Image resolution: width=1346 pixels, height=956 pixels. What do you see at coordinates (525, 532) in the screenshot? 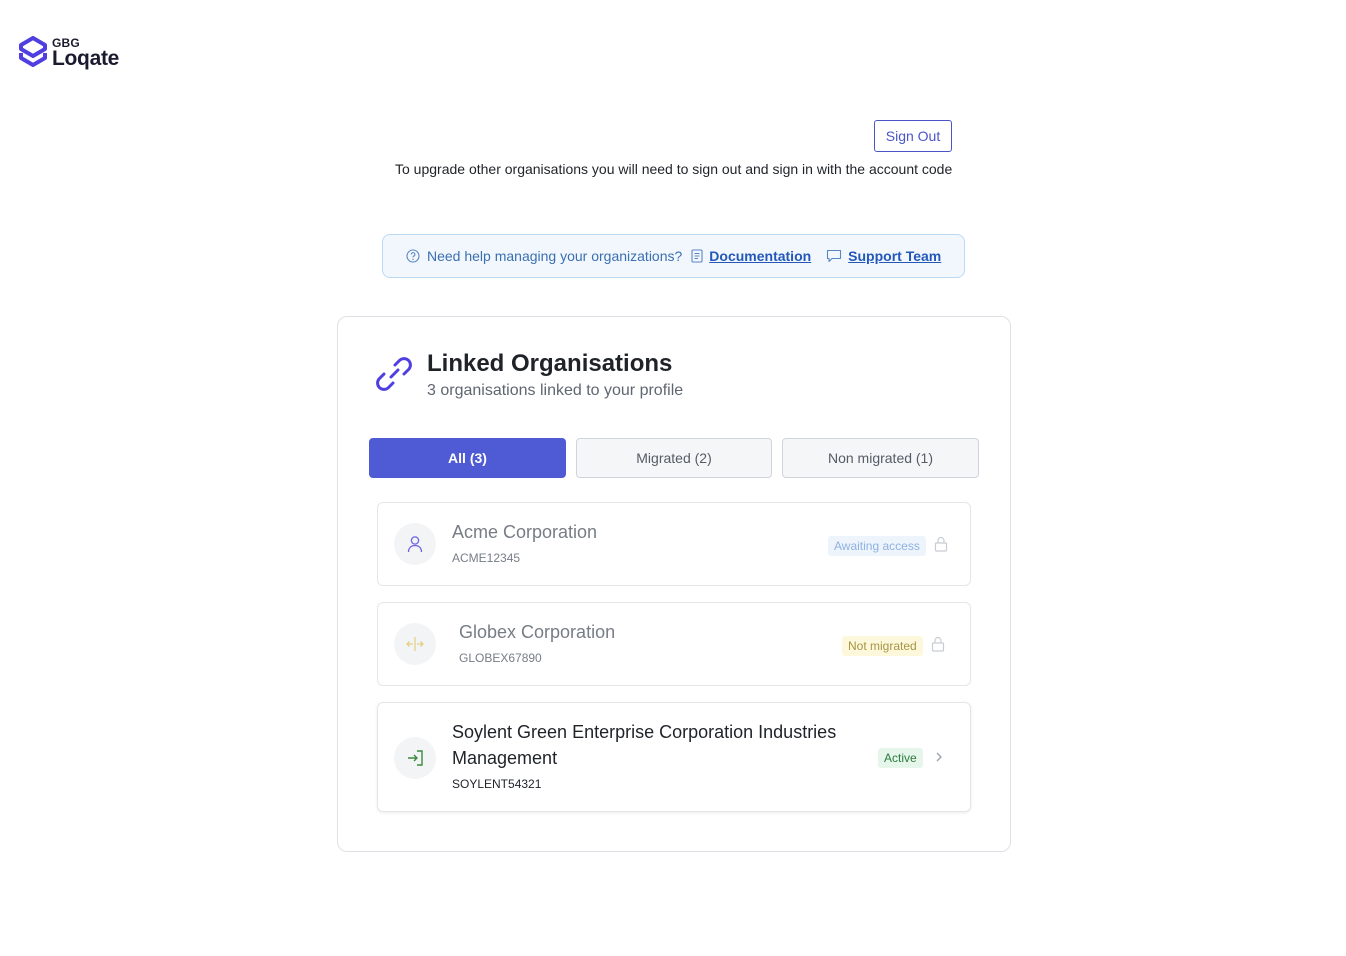
I see `org-name: Acme Corporation` at bounding box center [525, 532].